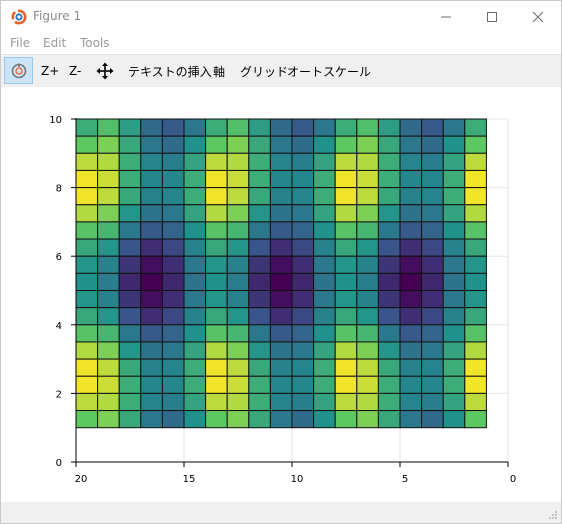 This screenshot has width=562, height=524. I want to click on zoom-out-button: Z-, so click(75, 71).